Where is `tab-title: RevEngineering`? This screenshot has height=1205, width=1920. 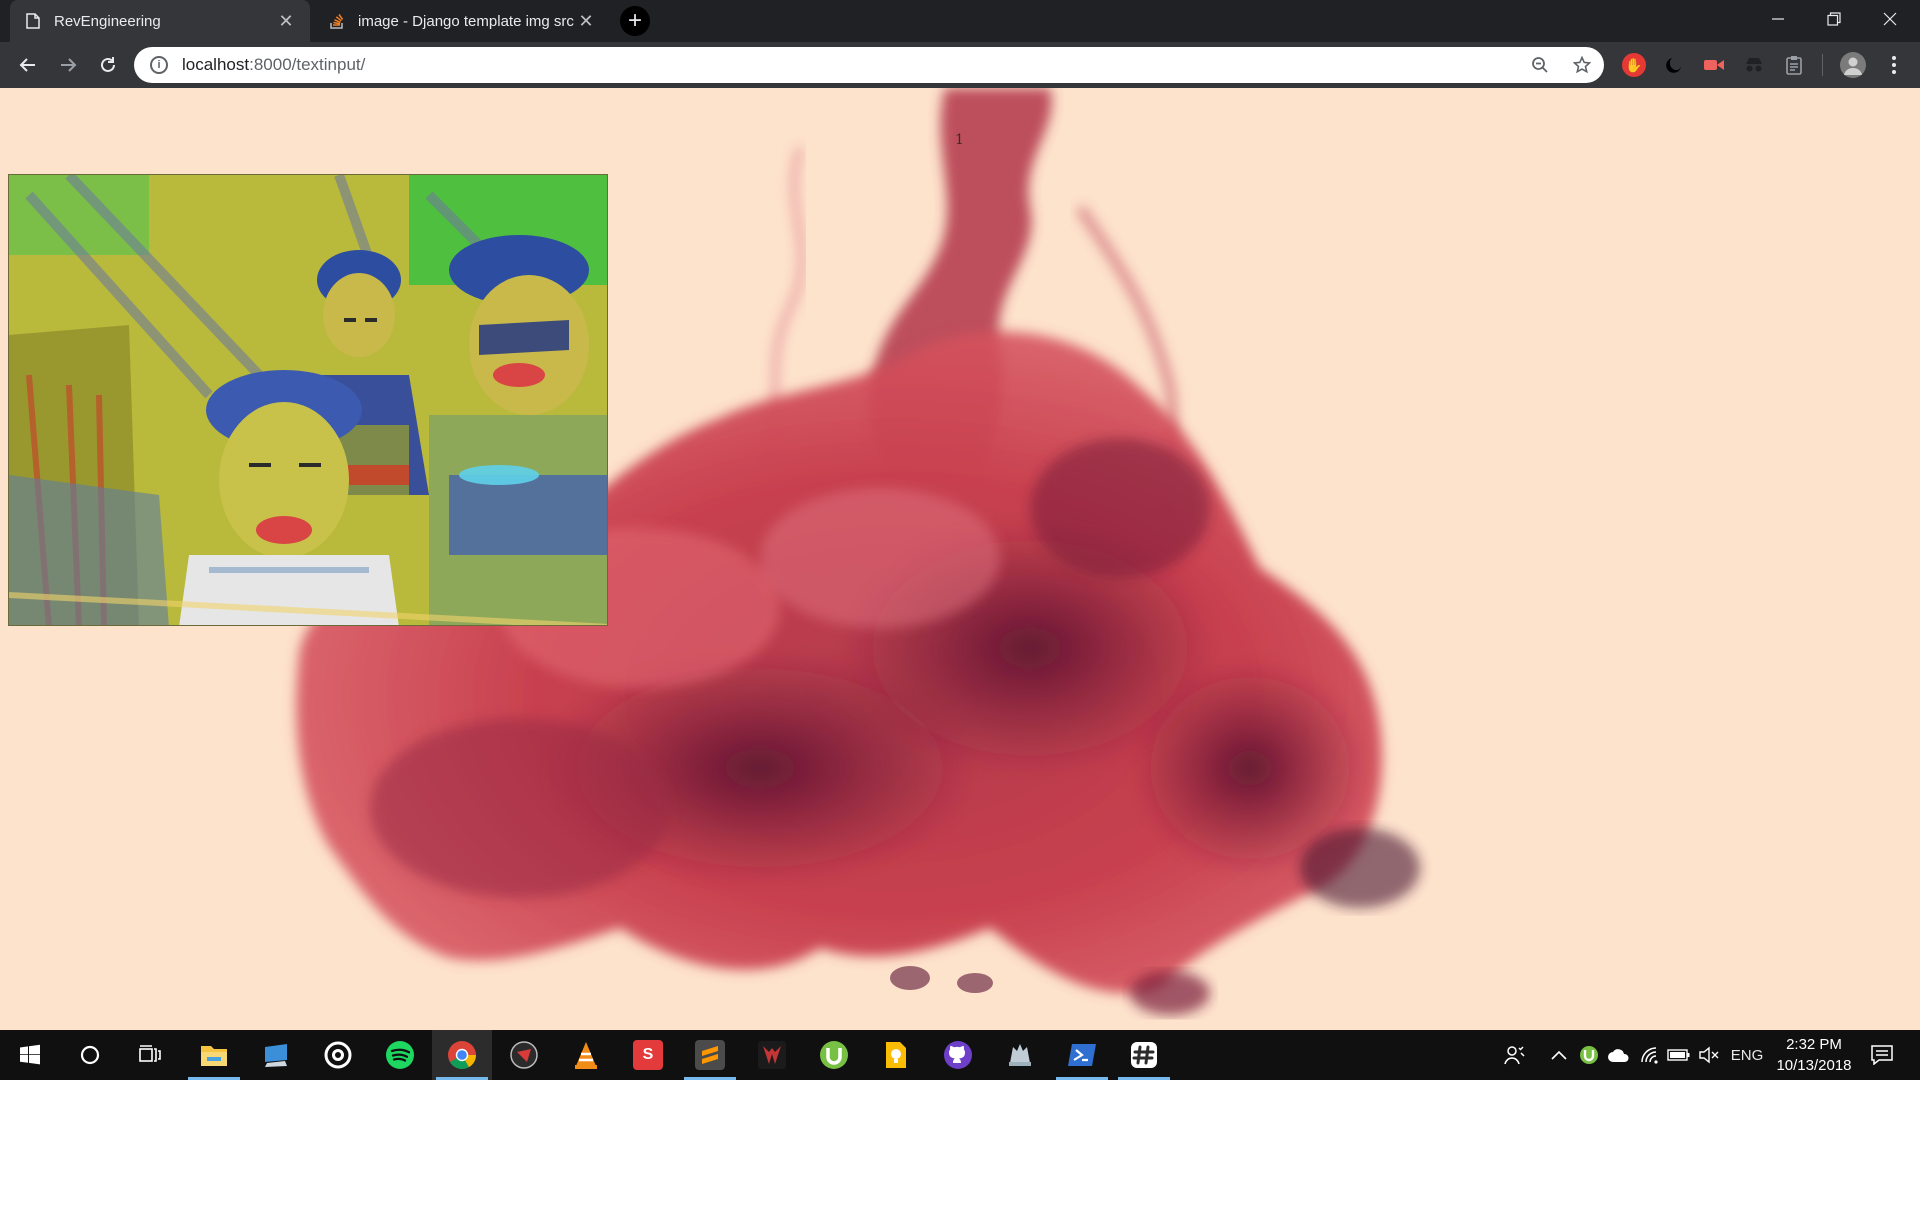 tab-title: RevEngineering is located at coordinates (107, 21).